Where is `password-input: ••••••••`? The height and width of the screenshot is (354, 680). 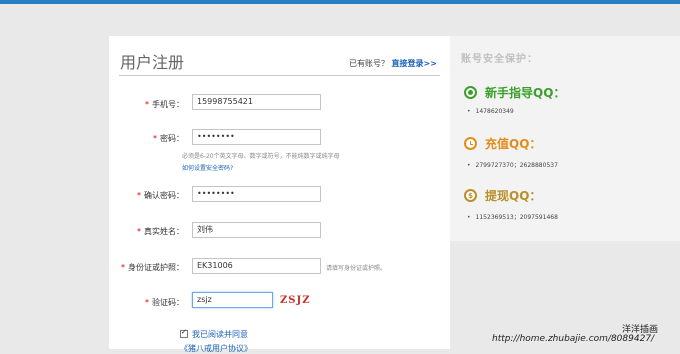 password-input: •••••••• is located at coordinates (256, 137).